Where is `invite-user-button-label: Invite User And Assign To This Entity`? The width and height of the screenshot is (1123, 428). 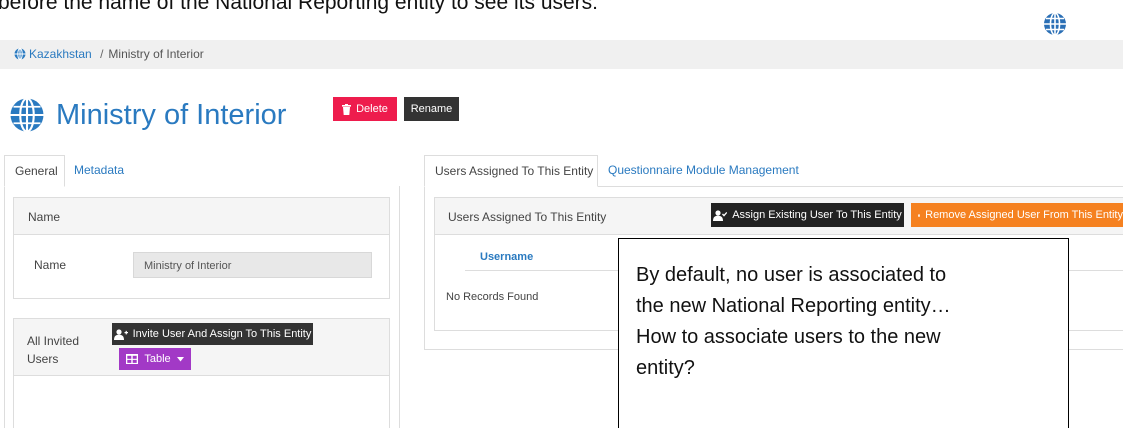 invite-user-button-label: Invite User And Assign To This Entity is located at coordinates (222, 334).